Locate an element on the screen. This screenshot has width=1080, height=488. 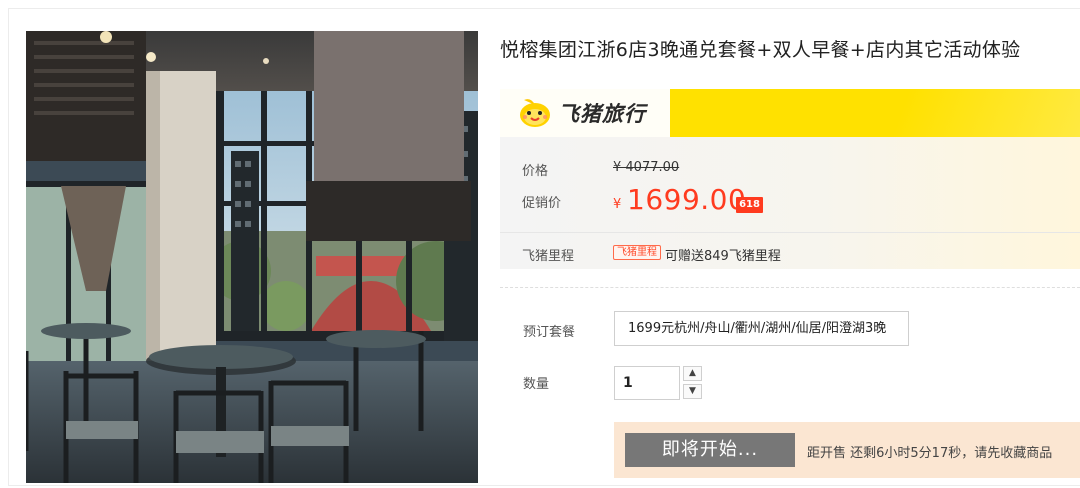
section-divider is located at coordinates (790, 287).